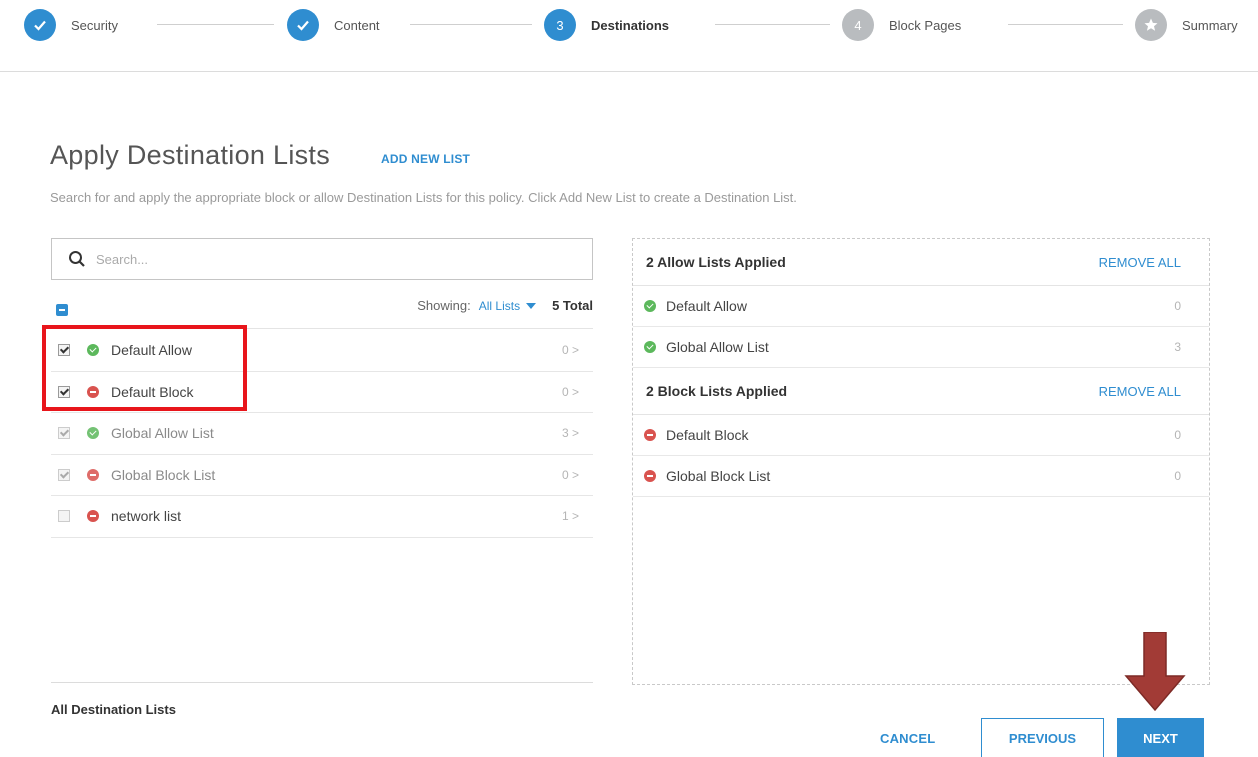 This screenshot has width=1258, height=757. I want to click on allow-lists-header: 2 Allow Lists Applied REMOVE ALL, so click(921, 262).